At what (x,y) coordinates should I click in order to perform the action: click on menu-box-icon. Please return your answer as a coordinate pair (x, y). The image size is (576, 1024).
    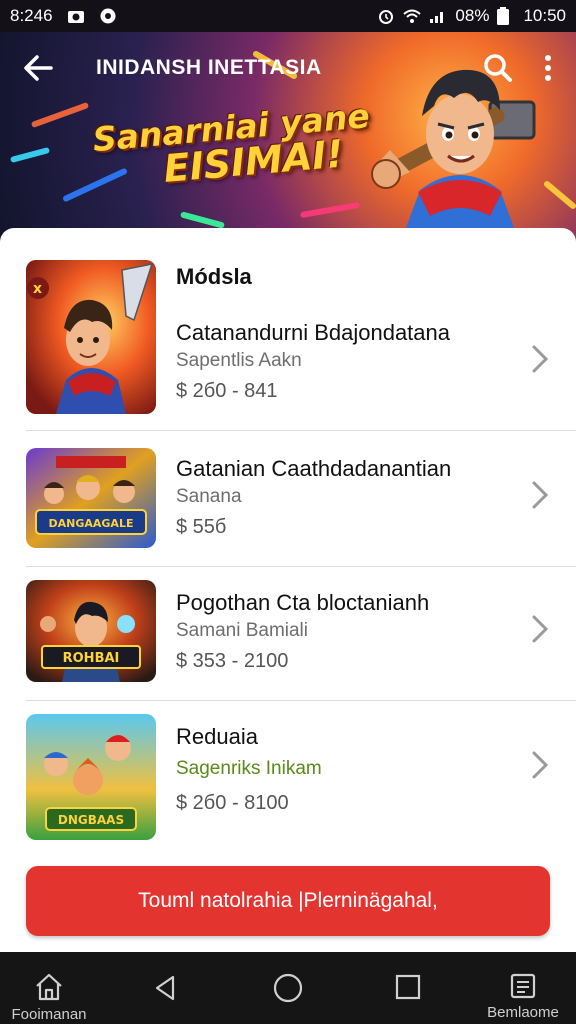
    Looking at the image, I should click on (523, 986).